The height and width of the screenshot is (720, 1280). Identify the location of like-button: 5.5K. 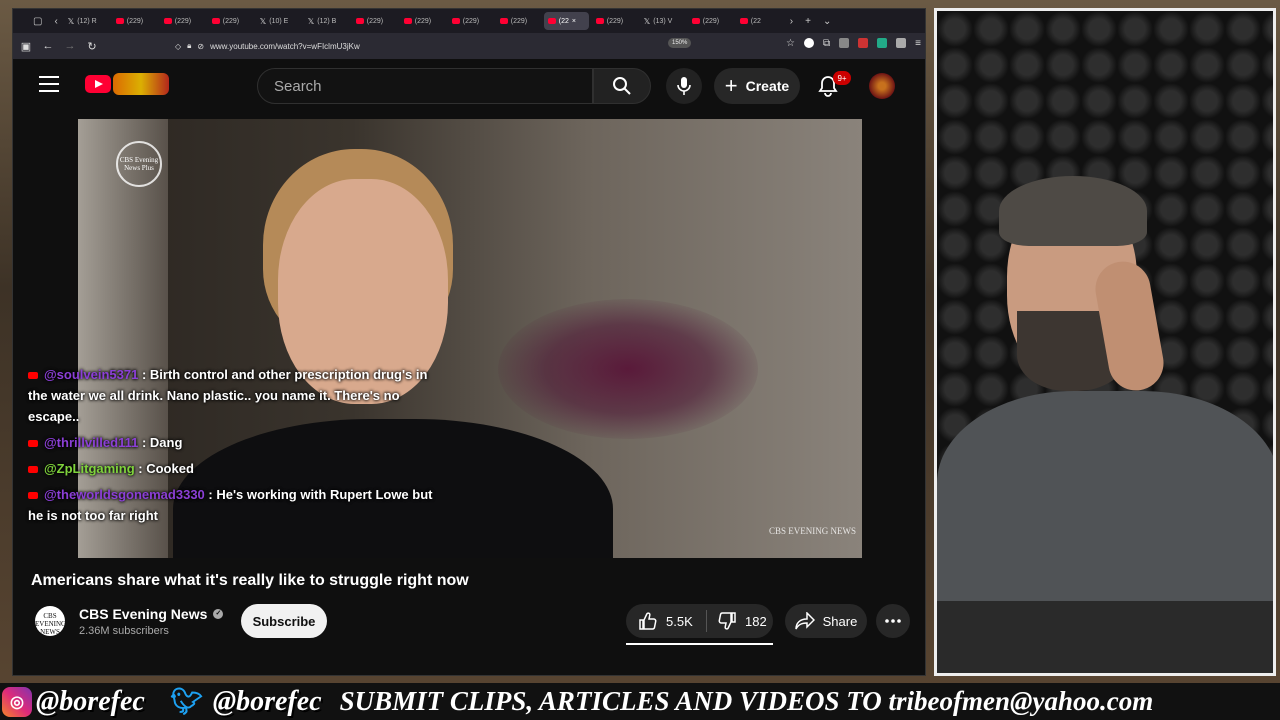
(666, 621).